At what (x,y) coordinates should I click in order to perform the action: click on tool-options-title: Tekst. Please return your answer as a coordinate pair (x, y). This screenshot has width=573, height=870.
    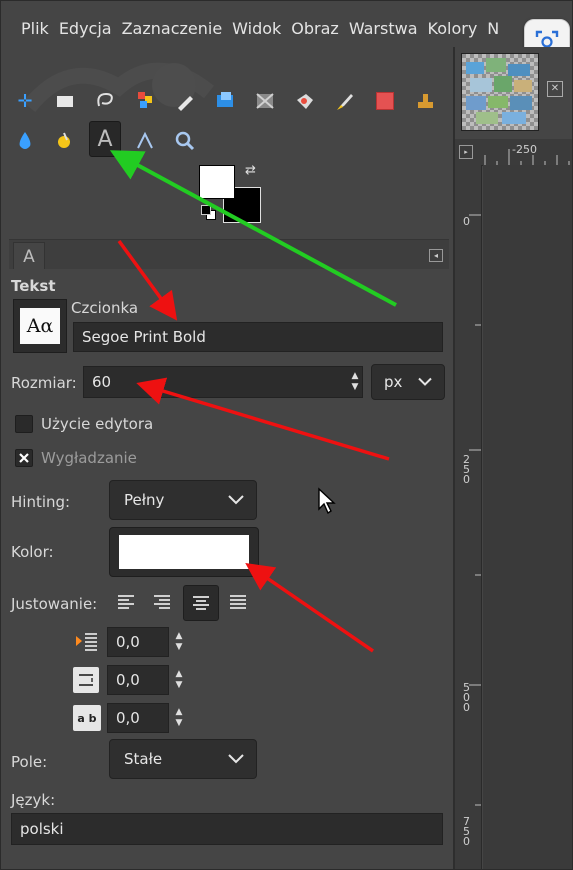
    Looking at the image, I should click on (33, 286).